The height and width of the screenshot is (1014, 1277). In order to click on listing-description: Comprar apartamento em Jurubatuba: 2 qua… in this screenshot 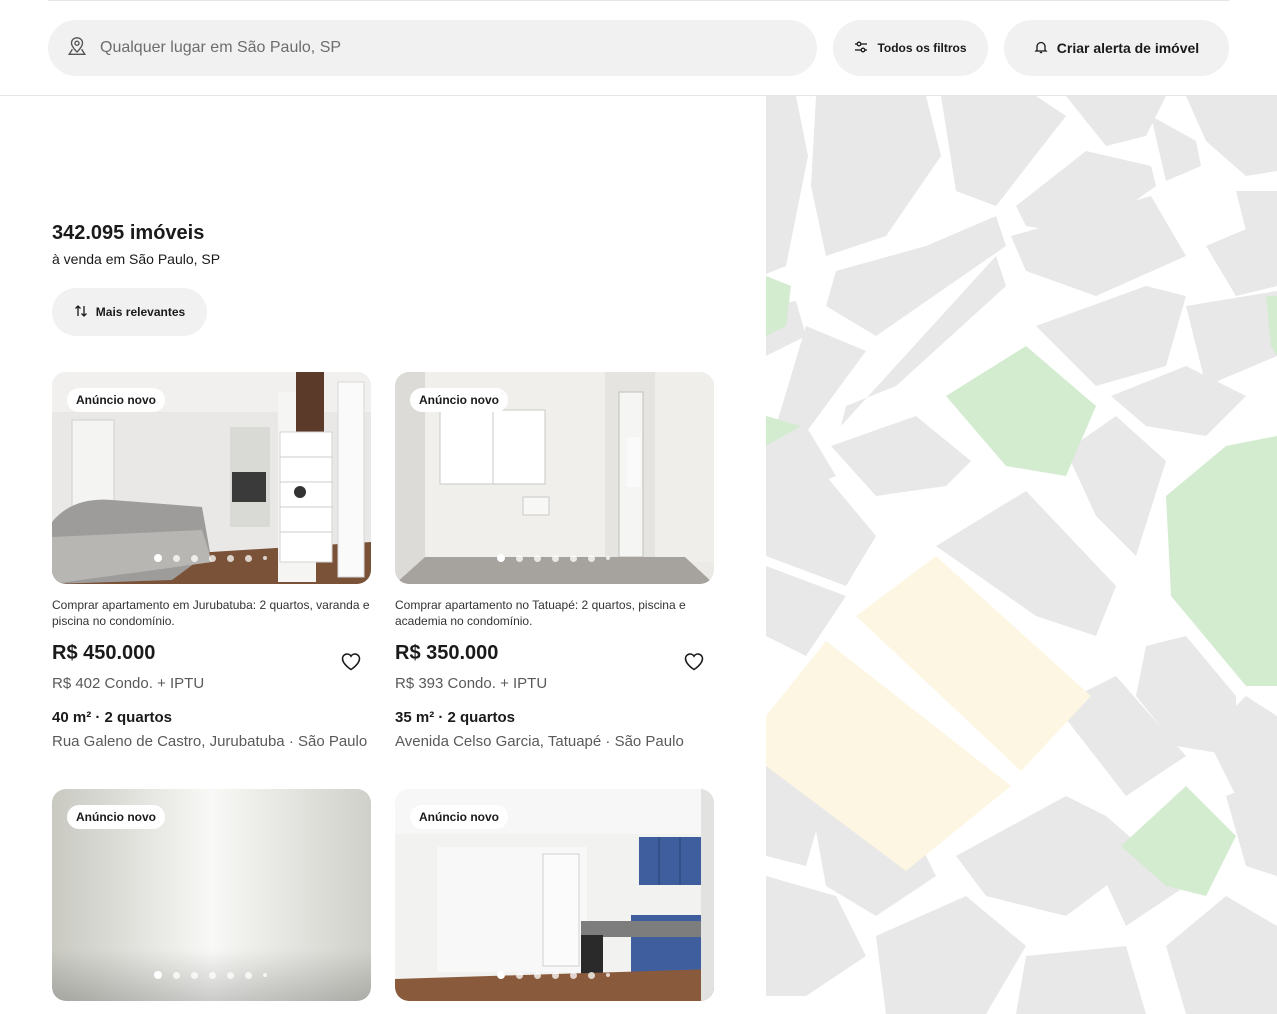, I will do `click(211, 613)`.